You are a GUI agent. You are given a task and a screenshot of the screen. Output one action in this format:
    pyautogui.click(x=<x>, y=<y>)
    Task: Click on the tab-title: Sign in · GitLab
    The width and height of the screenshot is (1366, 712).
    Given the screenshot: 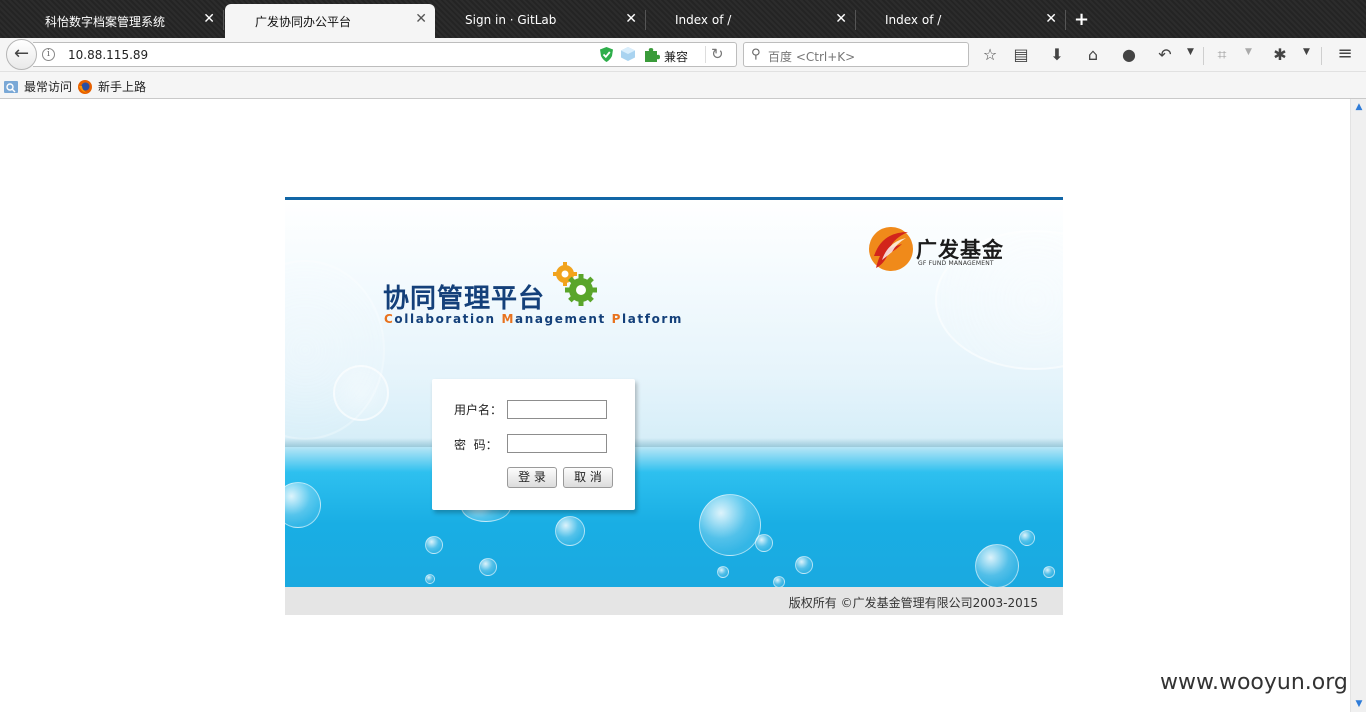 What is the action you would take?
    pyautogui.click(x=511, y=20)
    